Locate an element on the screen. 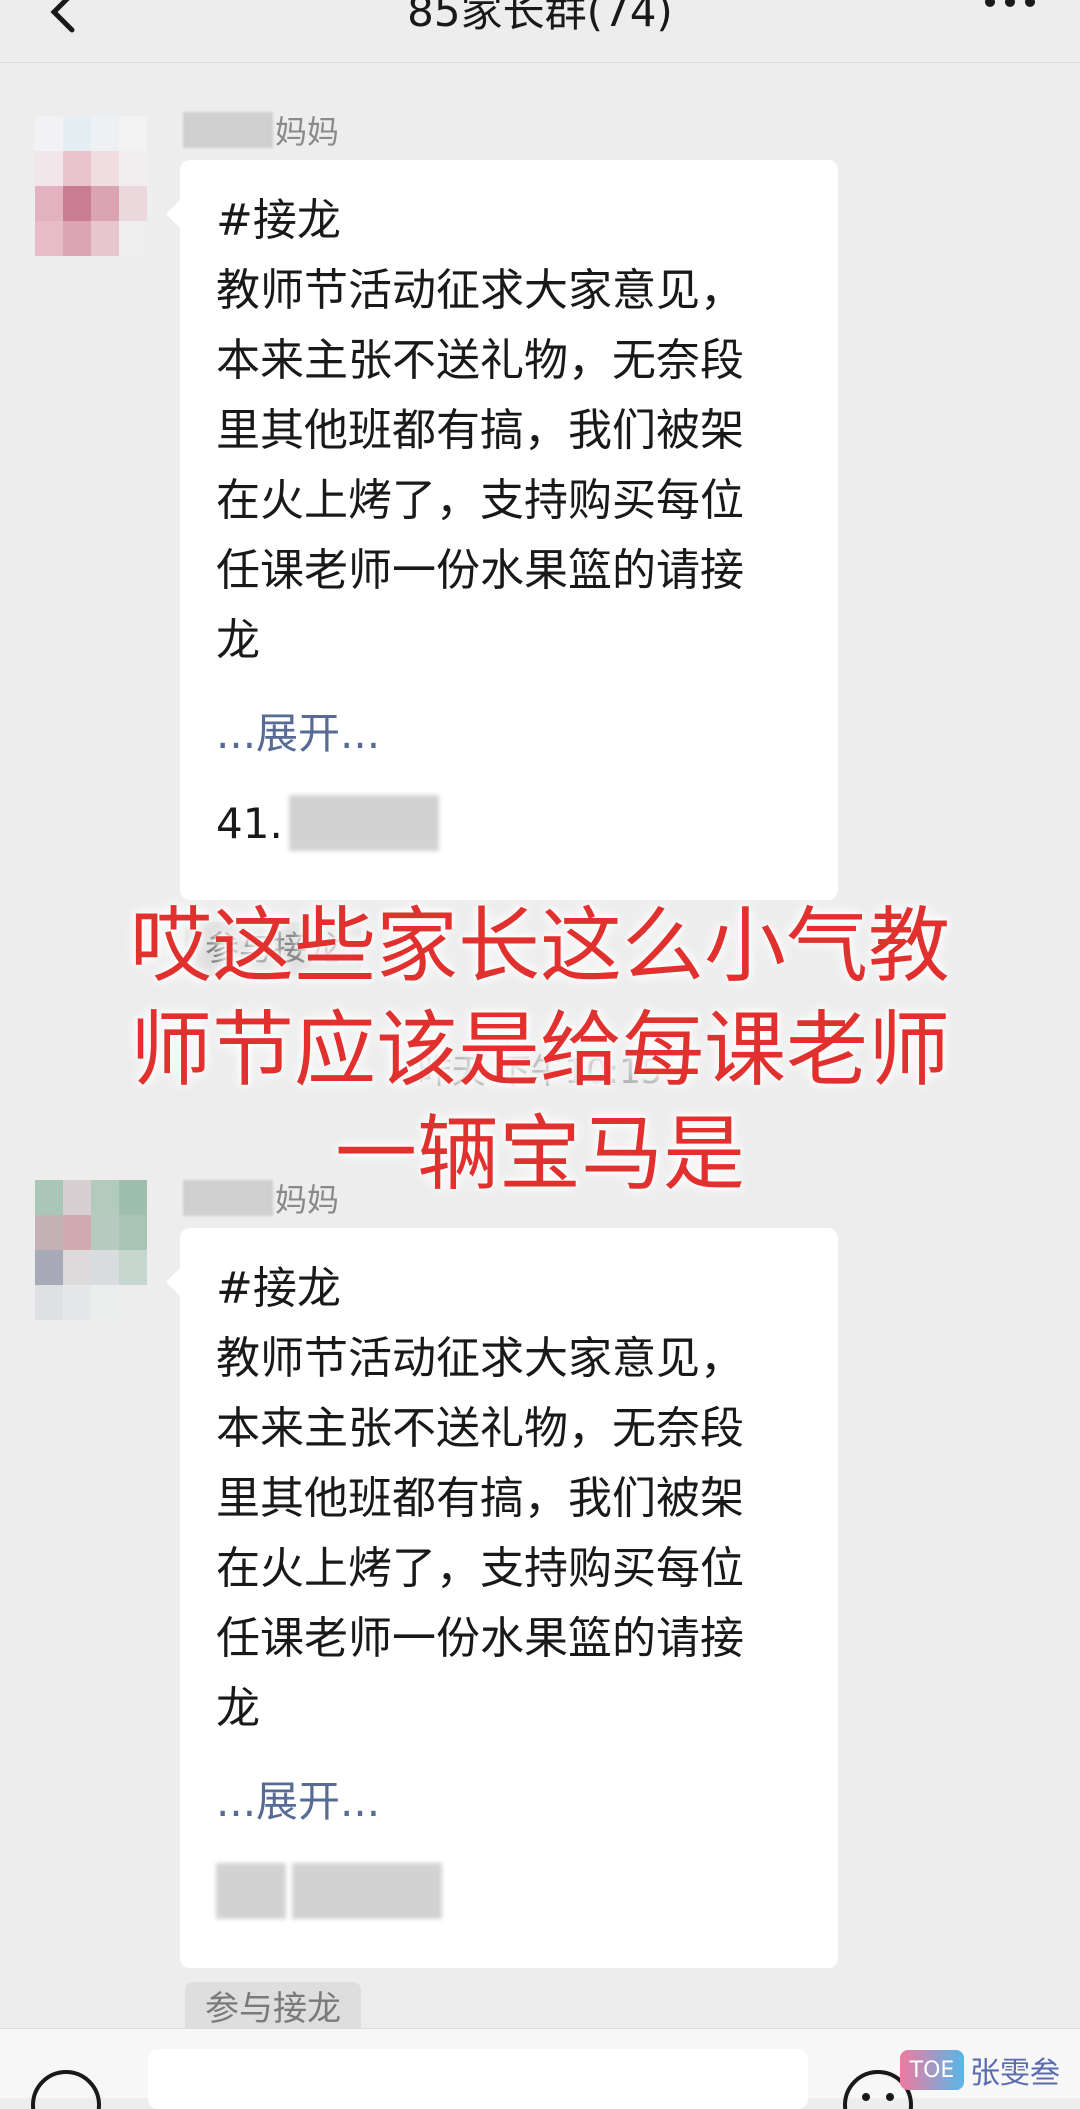  input-bar: TOE 张雯叁 is located at coordinates (540, 2068).